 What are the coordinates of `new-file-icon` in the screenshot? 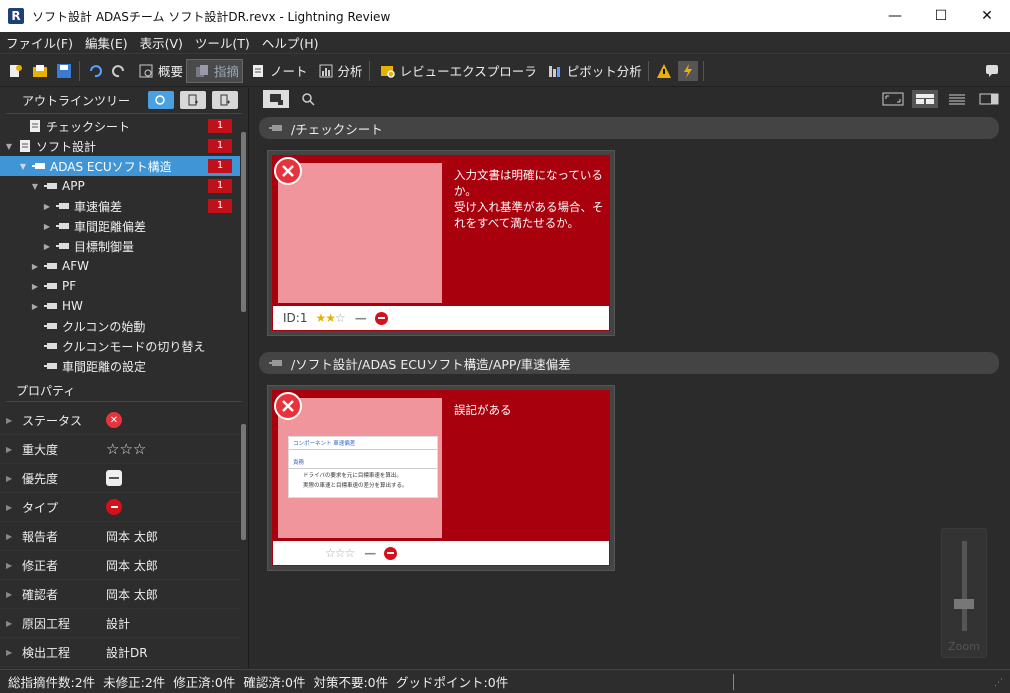 It's located at (16, 71).